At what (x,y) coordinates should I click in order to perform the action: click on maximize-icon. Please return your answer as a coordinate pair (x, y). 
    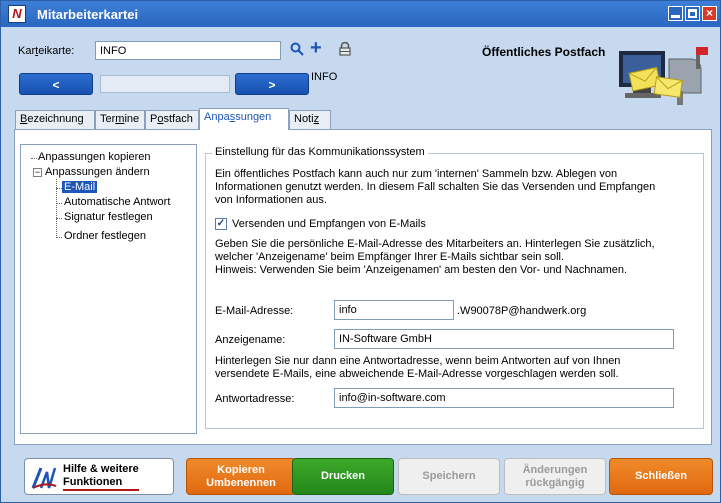
    Looking at the image, I should click on (692, 13).